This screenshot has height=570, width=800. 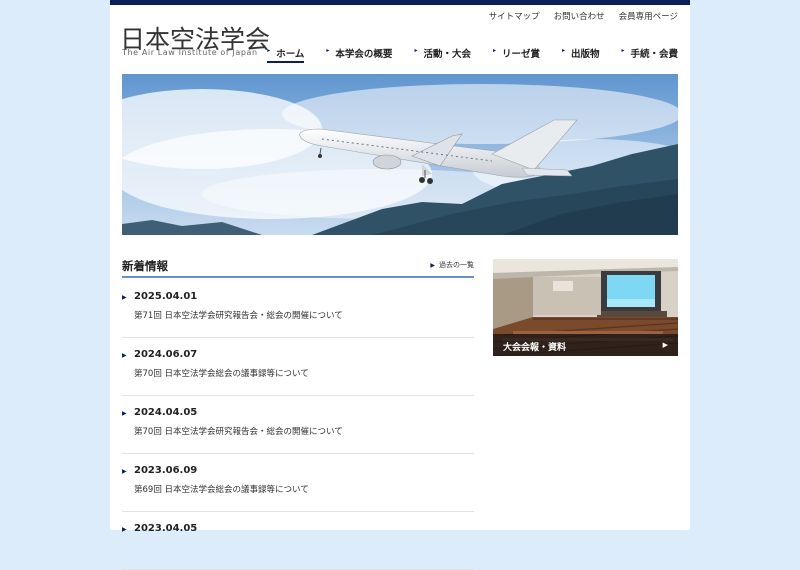 I want to click on news-item: ▶ 2025.04.01 第71回 日本空法学会研究報告会・総会の開催について, so click(x=298, y=309).